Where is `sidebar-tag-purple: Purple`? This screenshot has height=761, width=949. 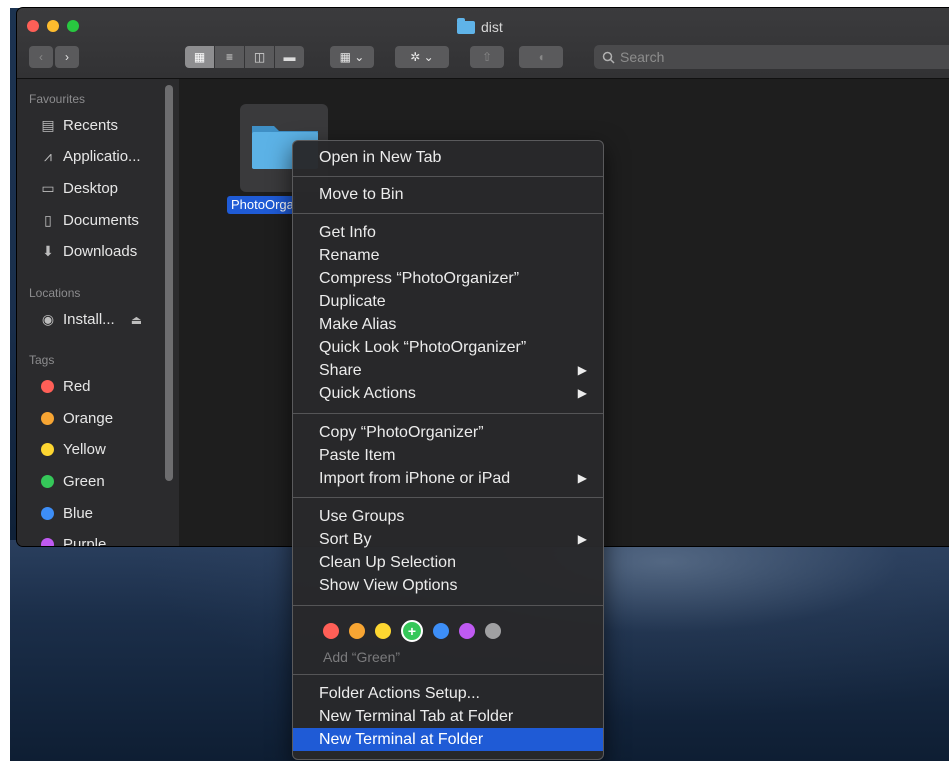
sidebar-tag-purple: Purple is located at coordinates (72, 541).